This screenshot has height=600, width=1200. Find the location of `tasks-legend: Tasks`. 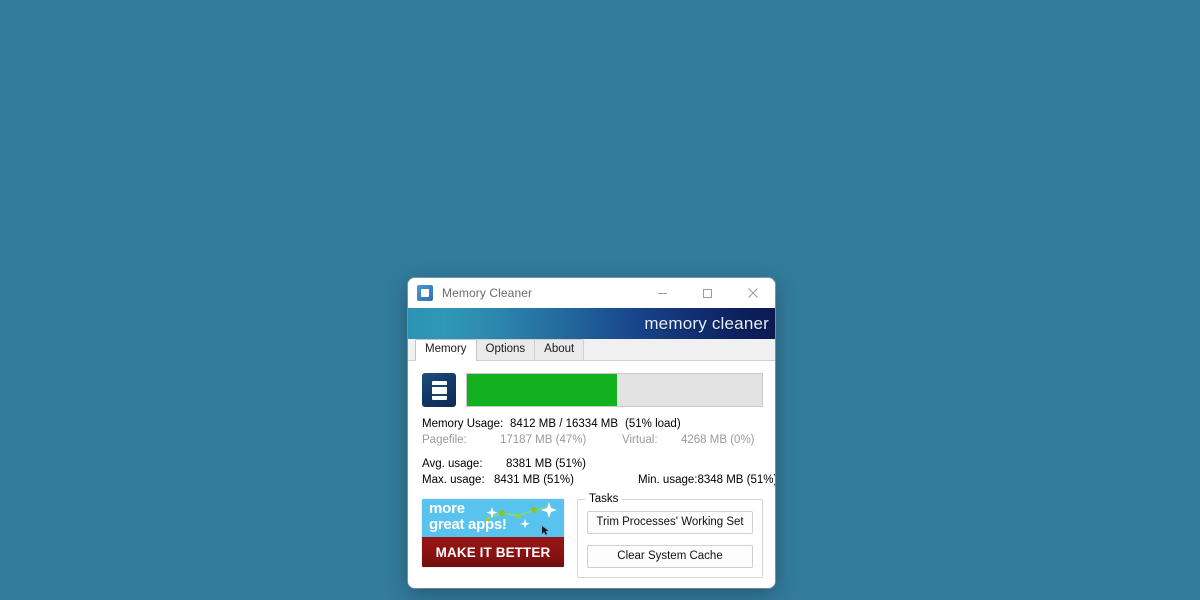

tasks-legend: Tasks is located at coordinates (604, 499).